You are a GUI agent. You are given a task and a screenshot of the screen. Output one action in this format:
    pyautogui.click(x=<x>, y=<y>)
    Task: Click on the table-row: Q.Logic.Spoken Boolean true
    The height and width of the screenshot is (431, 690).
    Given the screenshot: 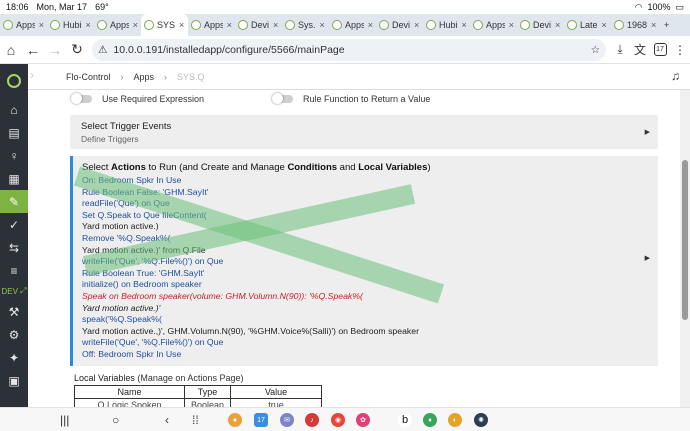 What is the action you would take?
    pyautogui.click(x=198, y=402)
    